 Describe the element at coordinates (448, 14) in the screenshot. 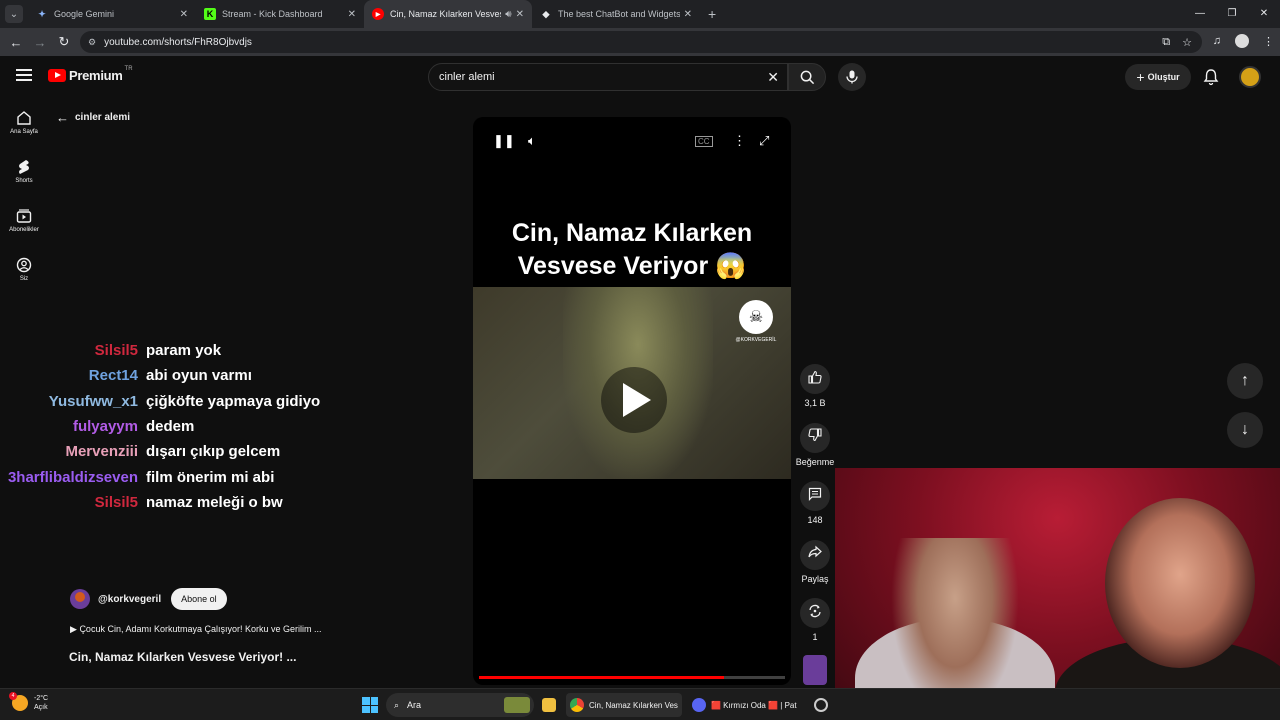

I see `browser-tab: ▶ Cin, Namaz Kılarken Vesvese 🔊︎ ✕` at that location.